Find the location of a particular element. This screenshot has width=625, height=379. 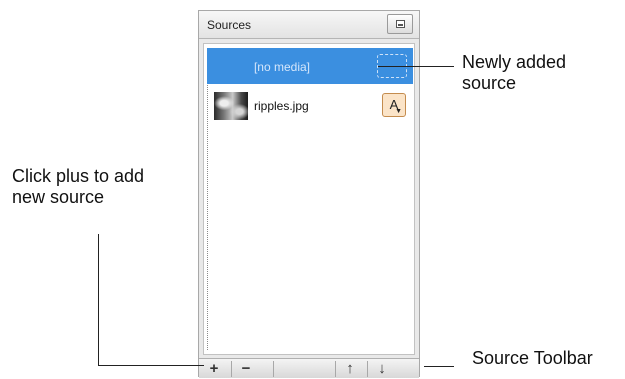

panel-menu-button is located at coordinates (400, 24).